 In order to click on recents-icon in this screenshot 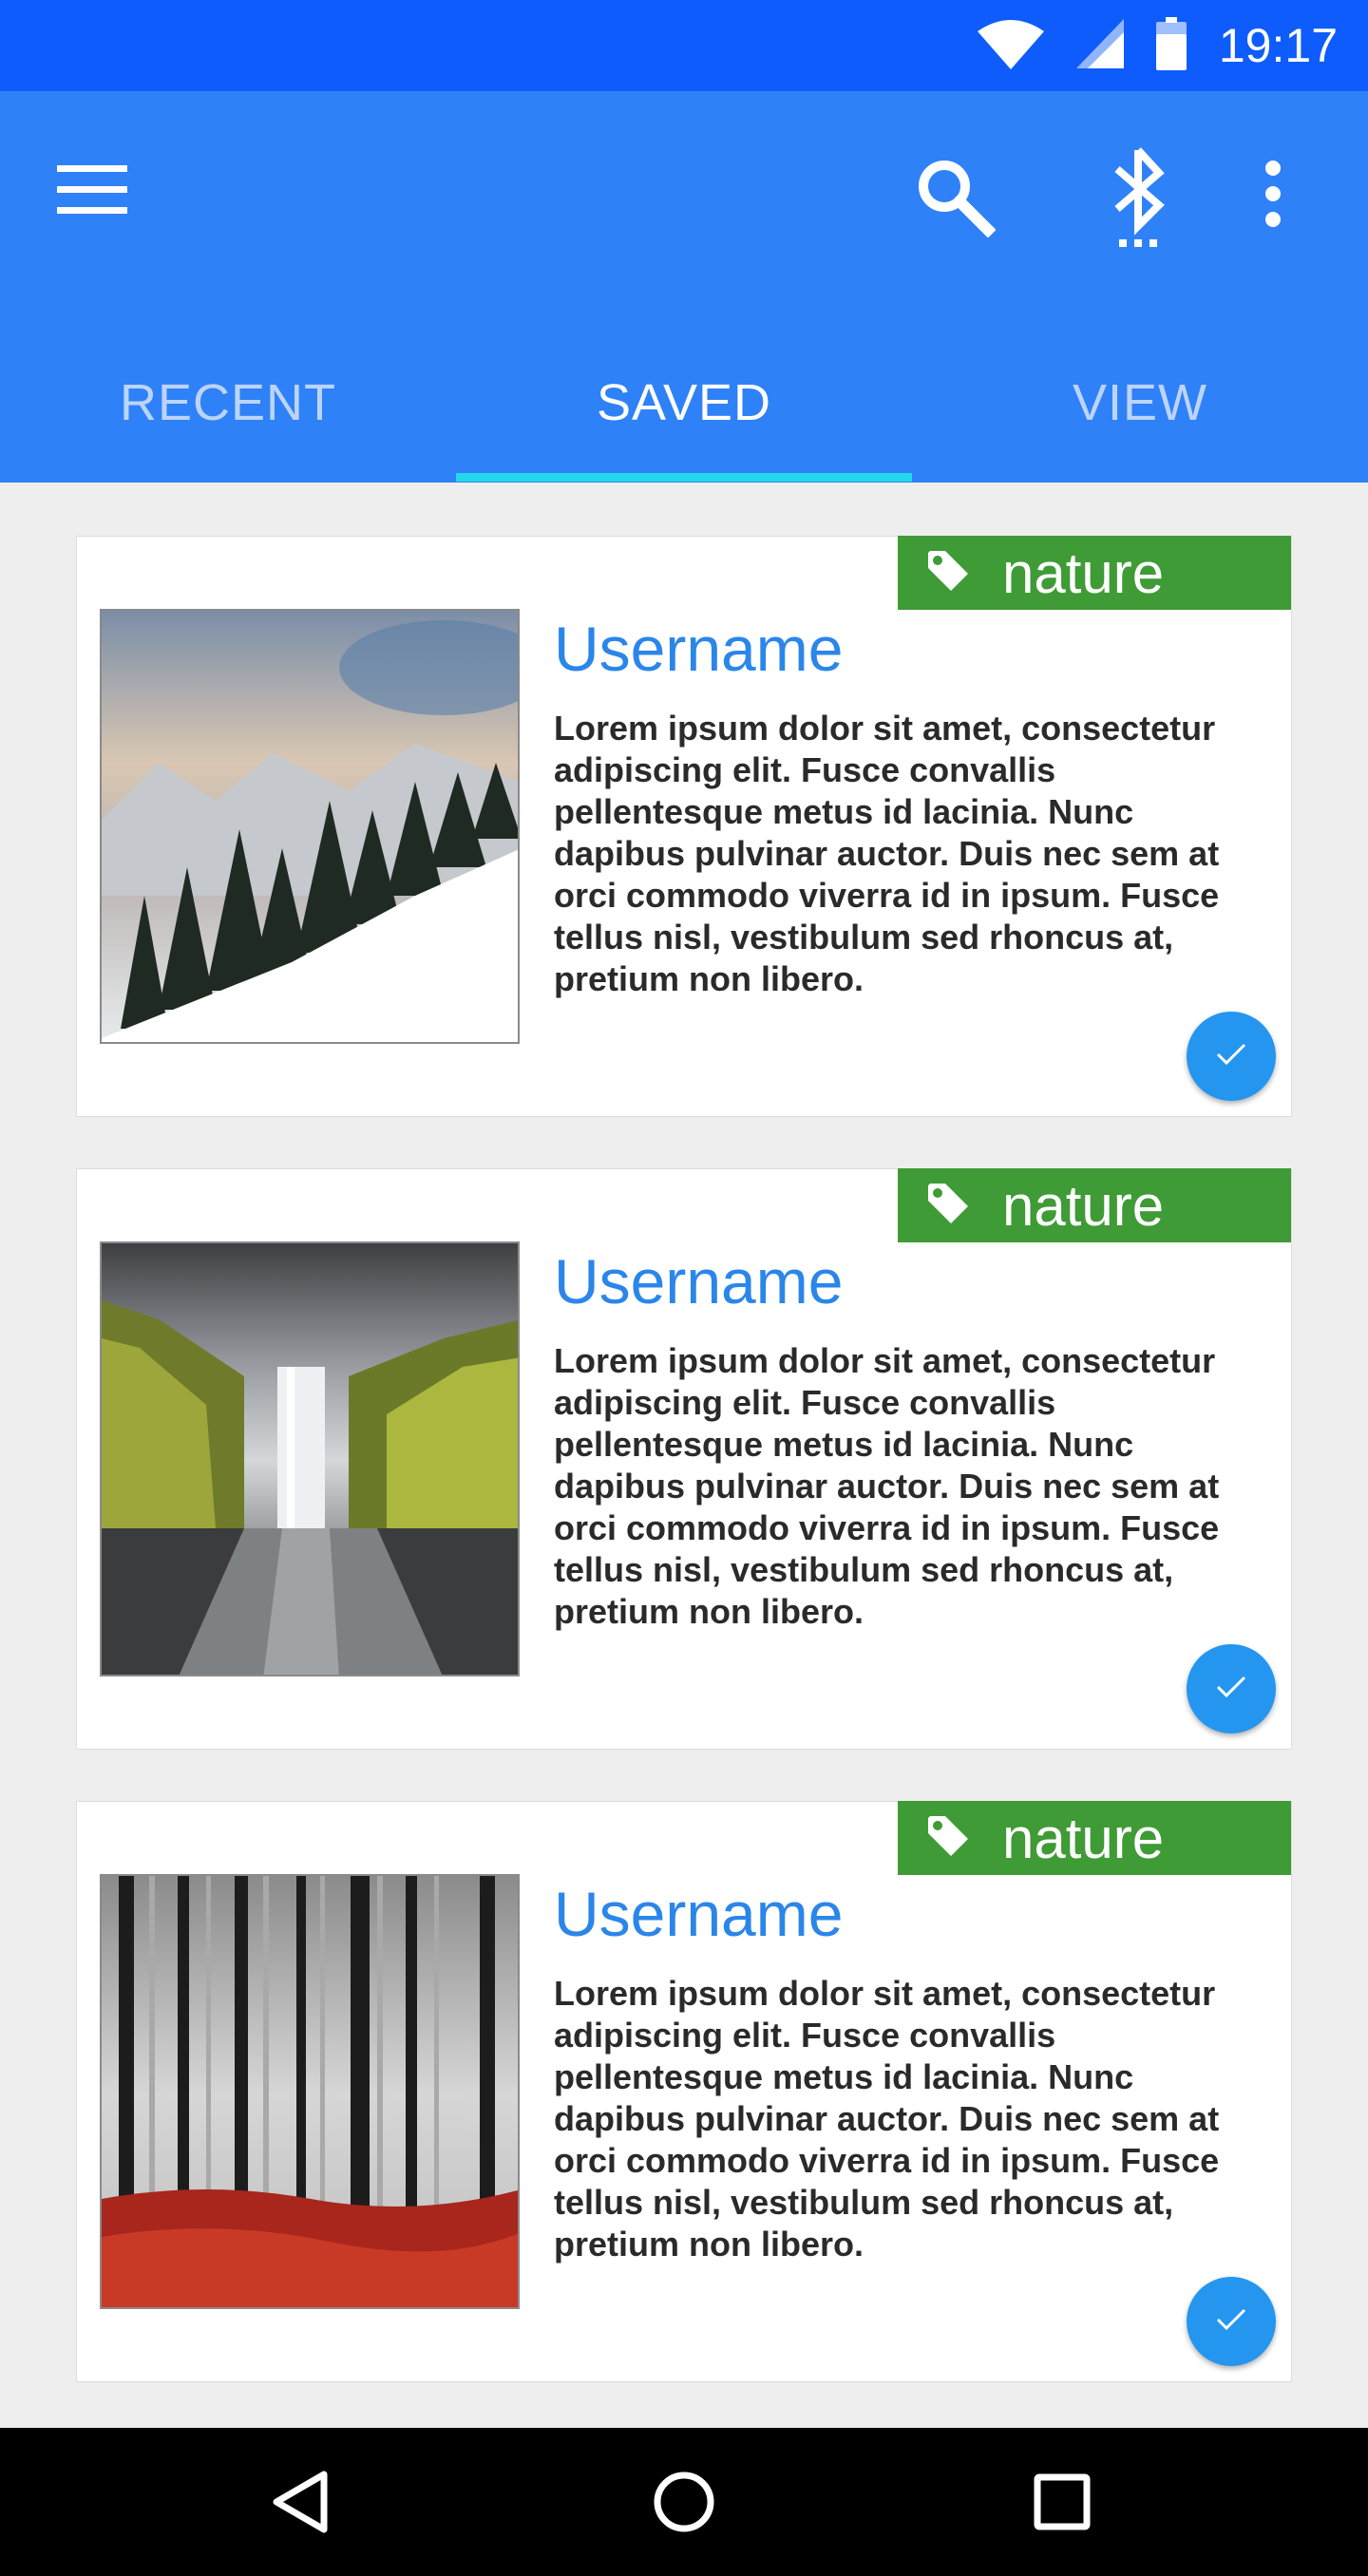, I will do `click(1062, 2501)`.